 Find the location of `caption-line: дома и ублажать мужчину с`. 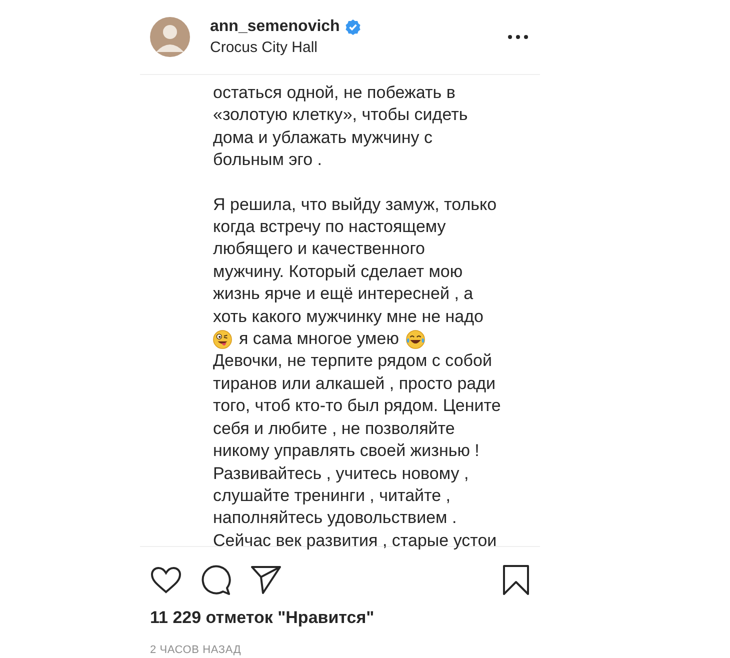

caption-line: дома и ублажать мужчину с is located at coordinates (323, 137).